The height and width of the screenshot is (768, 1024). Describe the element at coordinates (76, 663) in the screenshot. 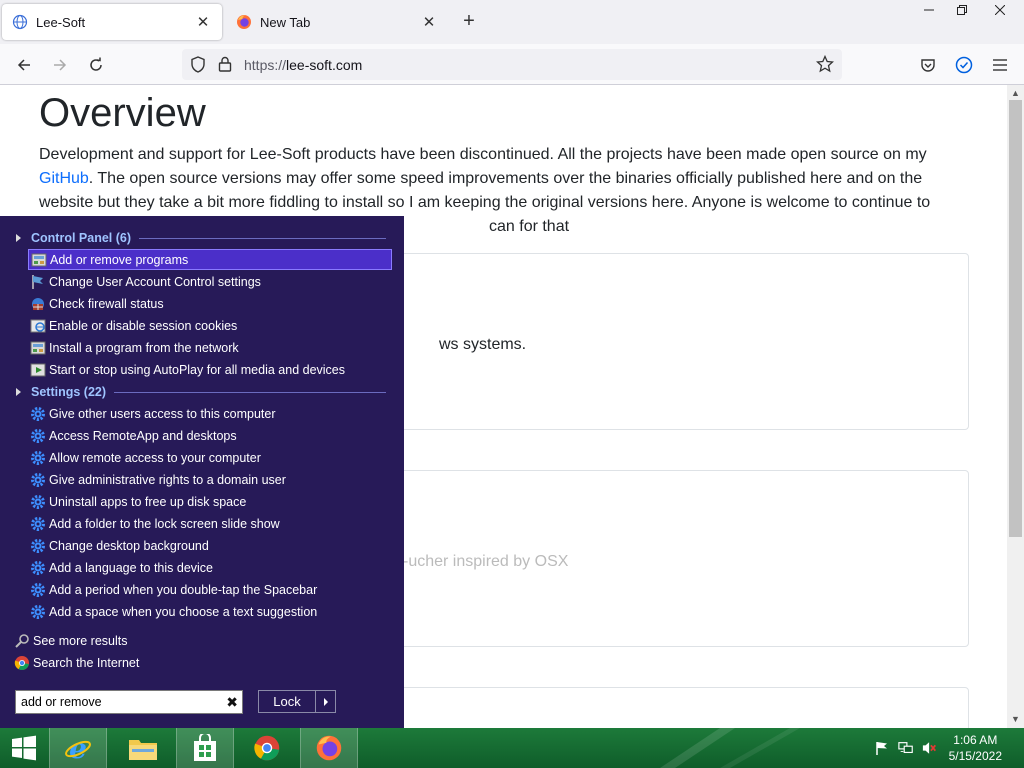

I see `search-internet-link: Search the Internet` at that location.